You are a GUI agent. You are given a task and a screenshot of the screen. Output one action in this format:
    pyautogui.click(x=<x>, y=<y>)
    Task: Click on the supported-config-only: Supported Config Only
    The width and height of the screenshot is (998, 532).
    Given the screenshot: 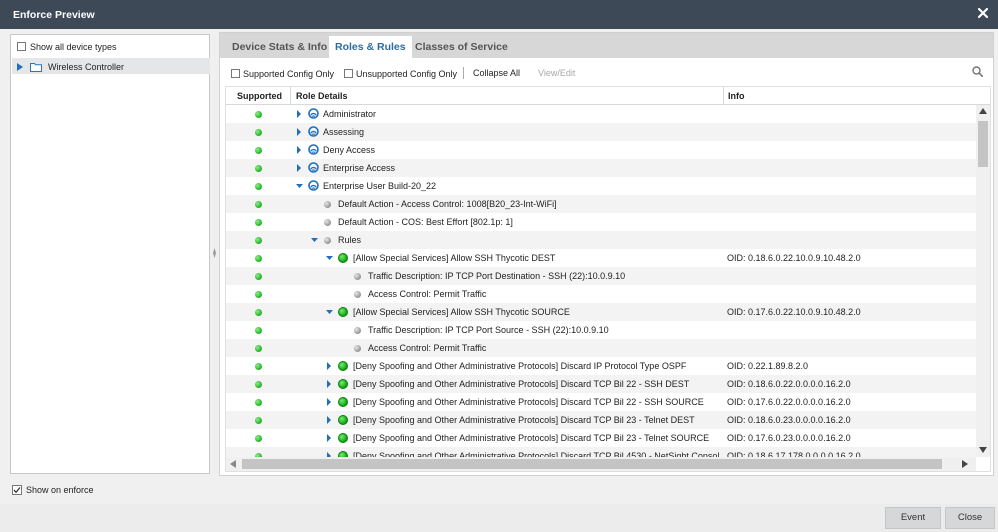 What is the action you would take?
    pyautogui.click(x=282, y=73)
    